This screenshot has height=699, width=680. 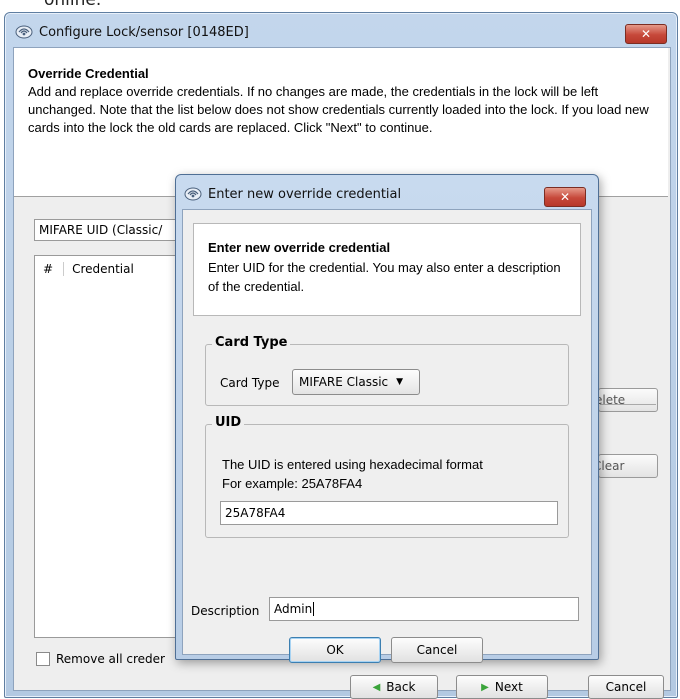 What do you see at coordinates (314, 609) in the screenshot?
I see `text-cursor` at bounding box center [314, 609].